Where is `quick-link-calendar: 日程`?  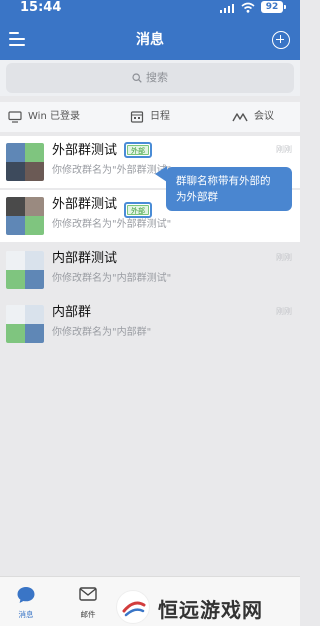
quick-link-calendar: 日程 is located at coordinates (155, 117).